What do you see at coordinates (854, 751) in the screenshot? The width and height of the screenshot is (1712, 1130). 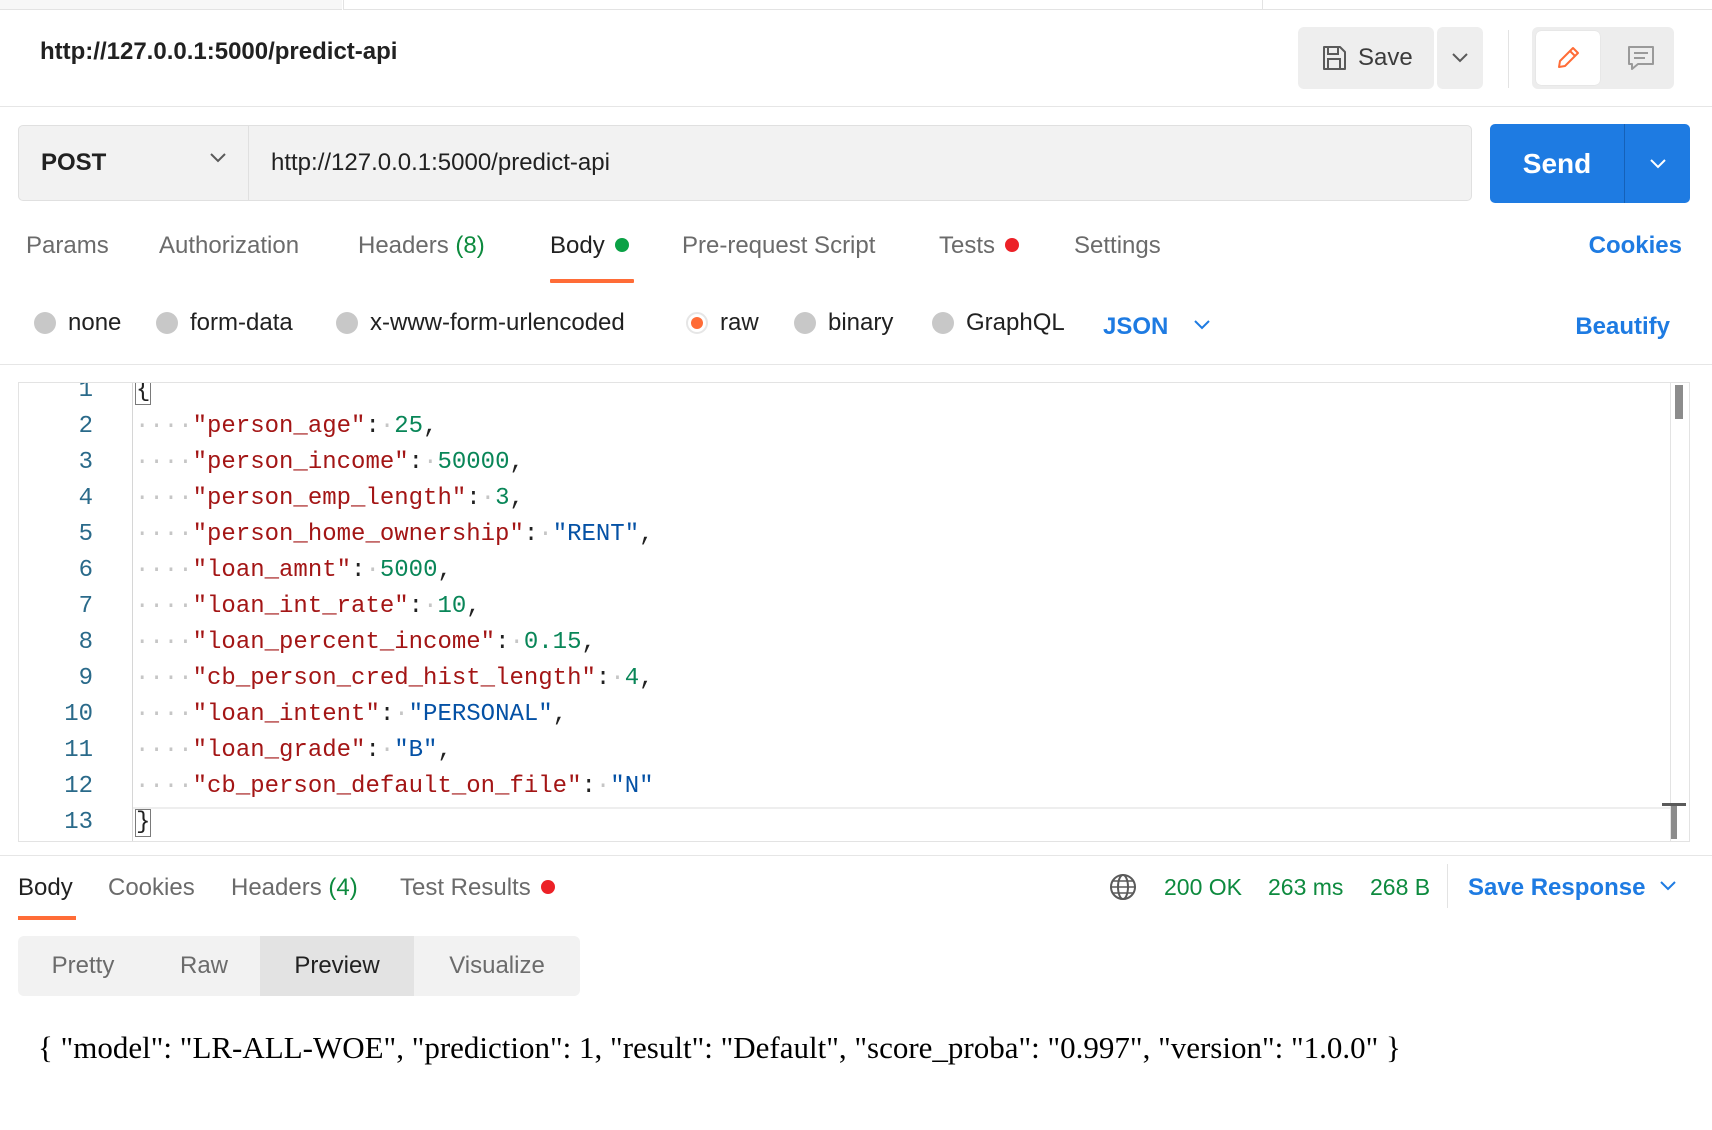 I see `editor-line: 11 ····"loan_grade":·"B",` at bounding box center [854, 751].